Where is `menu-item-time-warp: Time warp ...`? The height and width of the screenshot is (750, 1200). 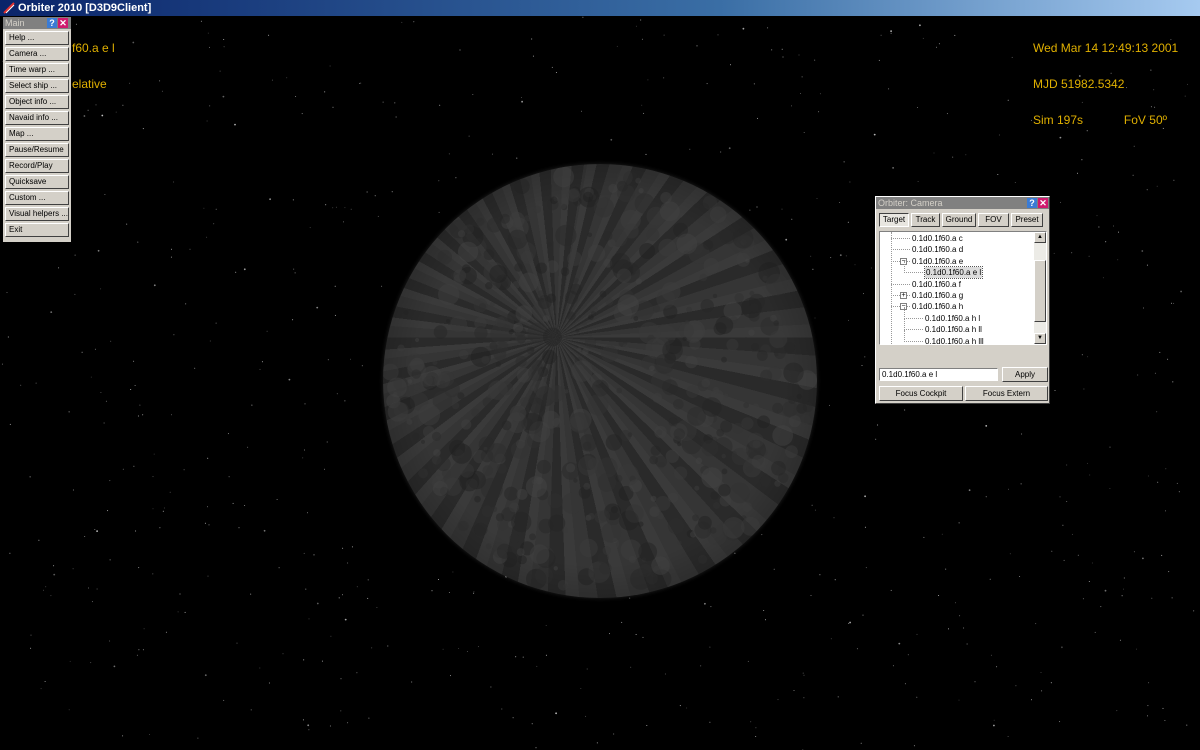 menu-item-time-warp: Time warp ... is located at coordinates (37, 70).